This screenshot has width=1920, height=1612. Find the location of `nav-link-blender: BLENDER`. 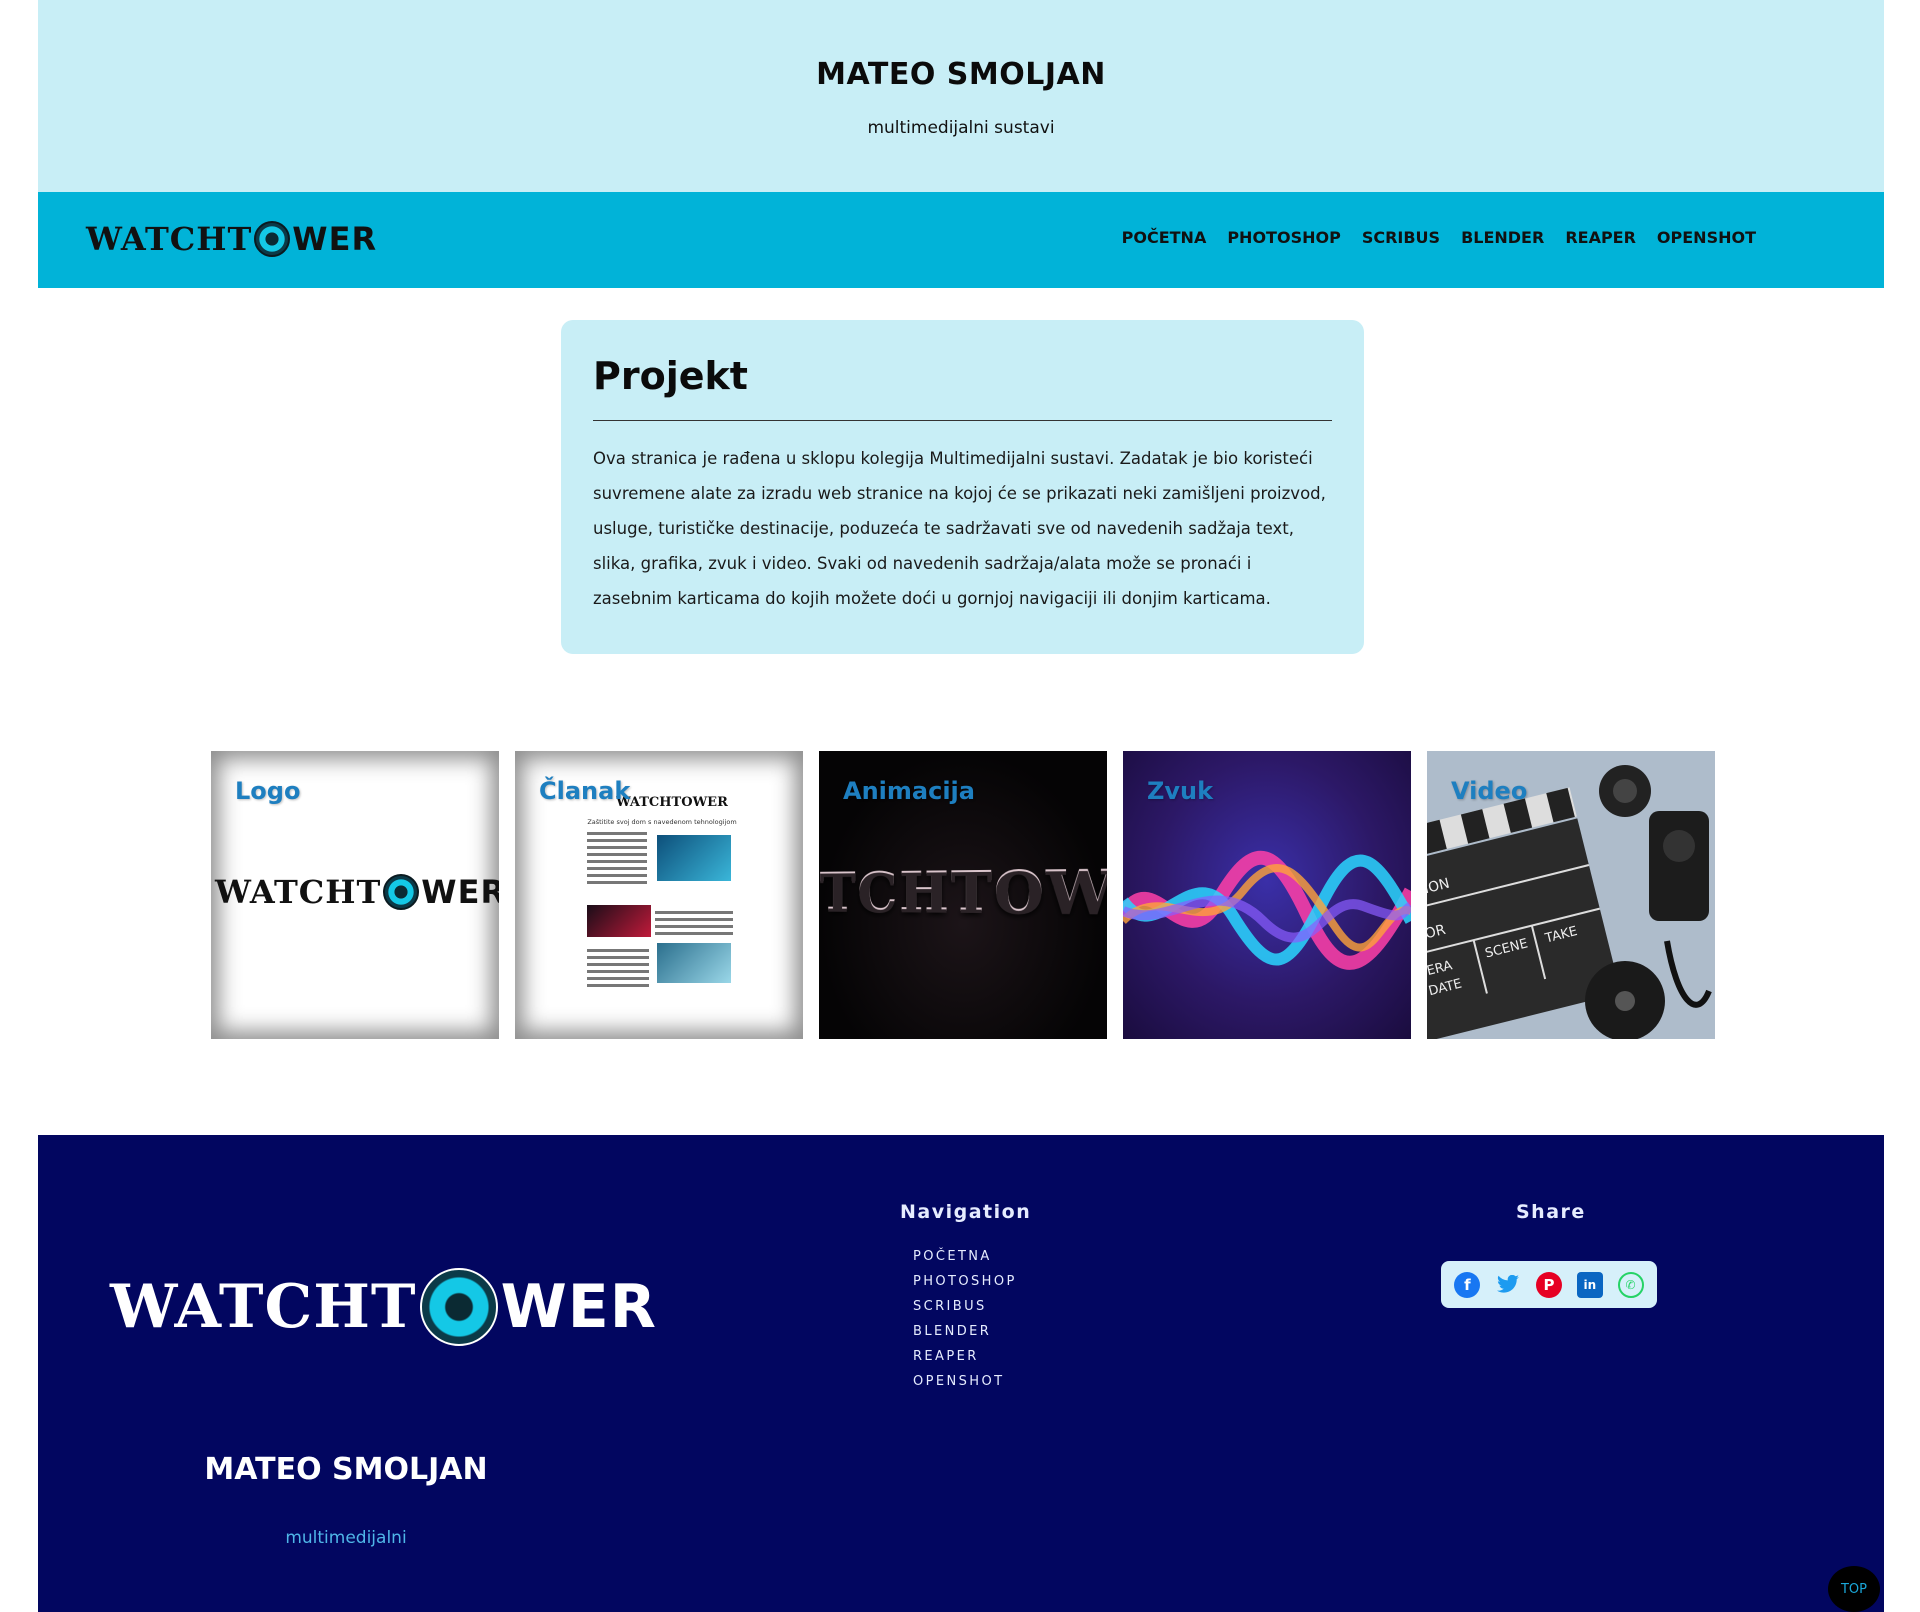

nav-link-blender: BLENDER is located at coordinates (1502, 237).